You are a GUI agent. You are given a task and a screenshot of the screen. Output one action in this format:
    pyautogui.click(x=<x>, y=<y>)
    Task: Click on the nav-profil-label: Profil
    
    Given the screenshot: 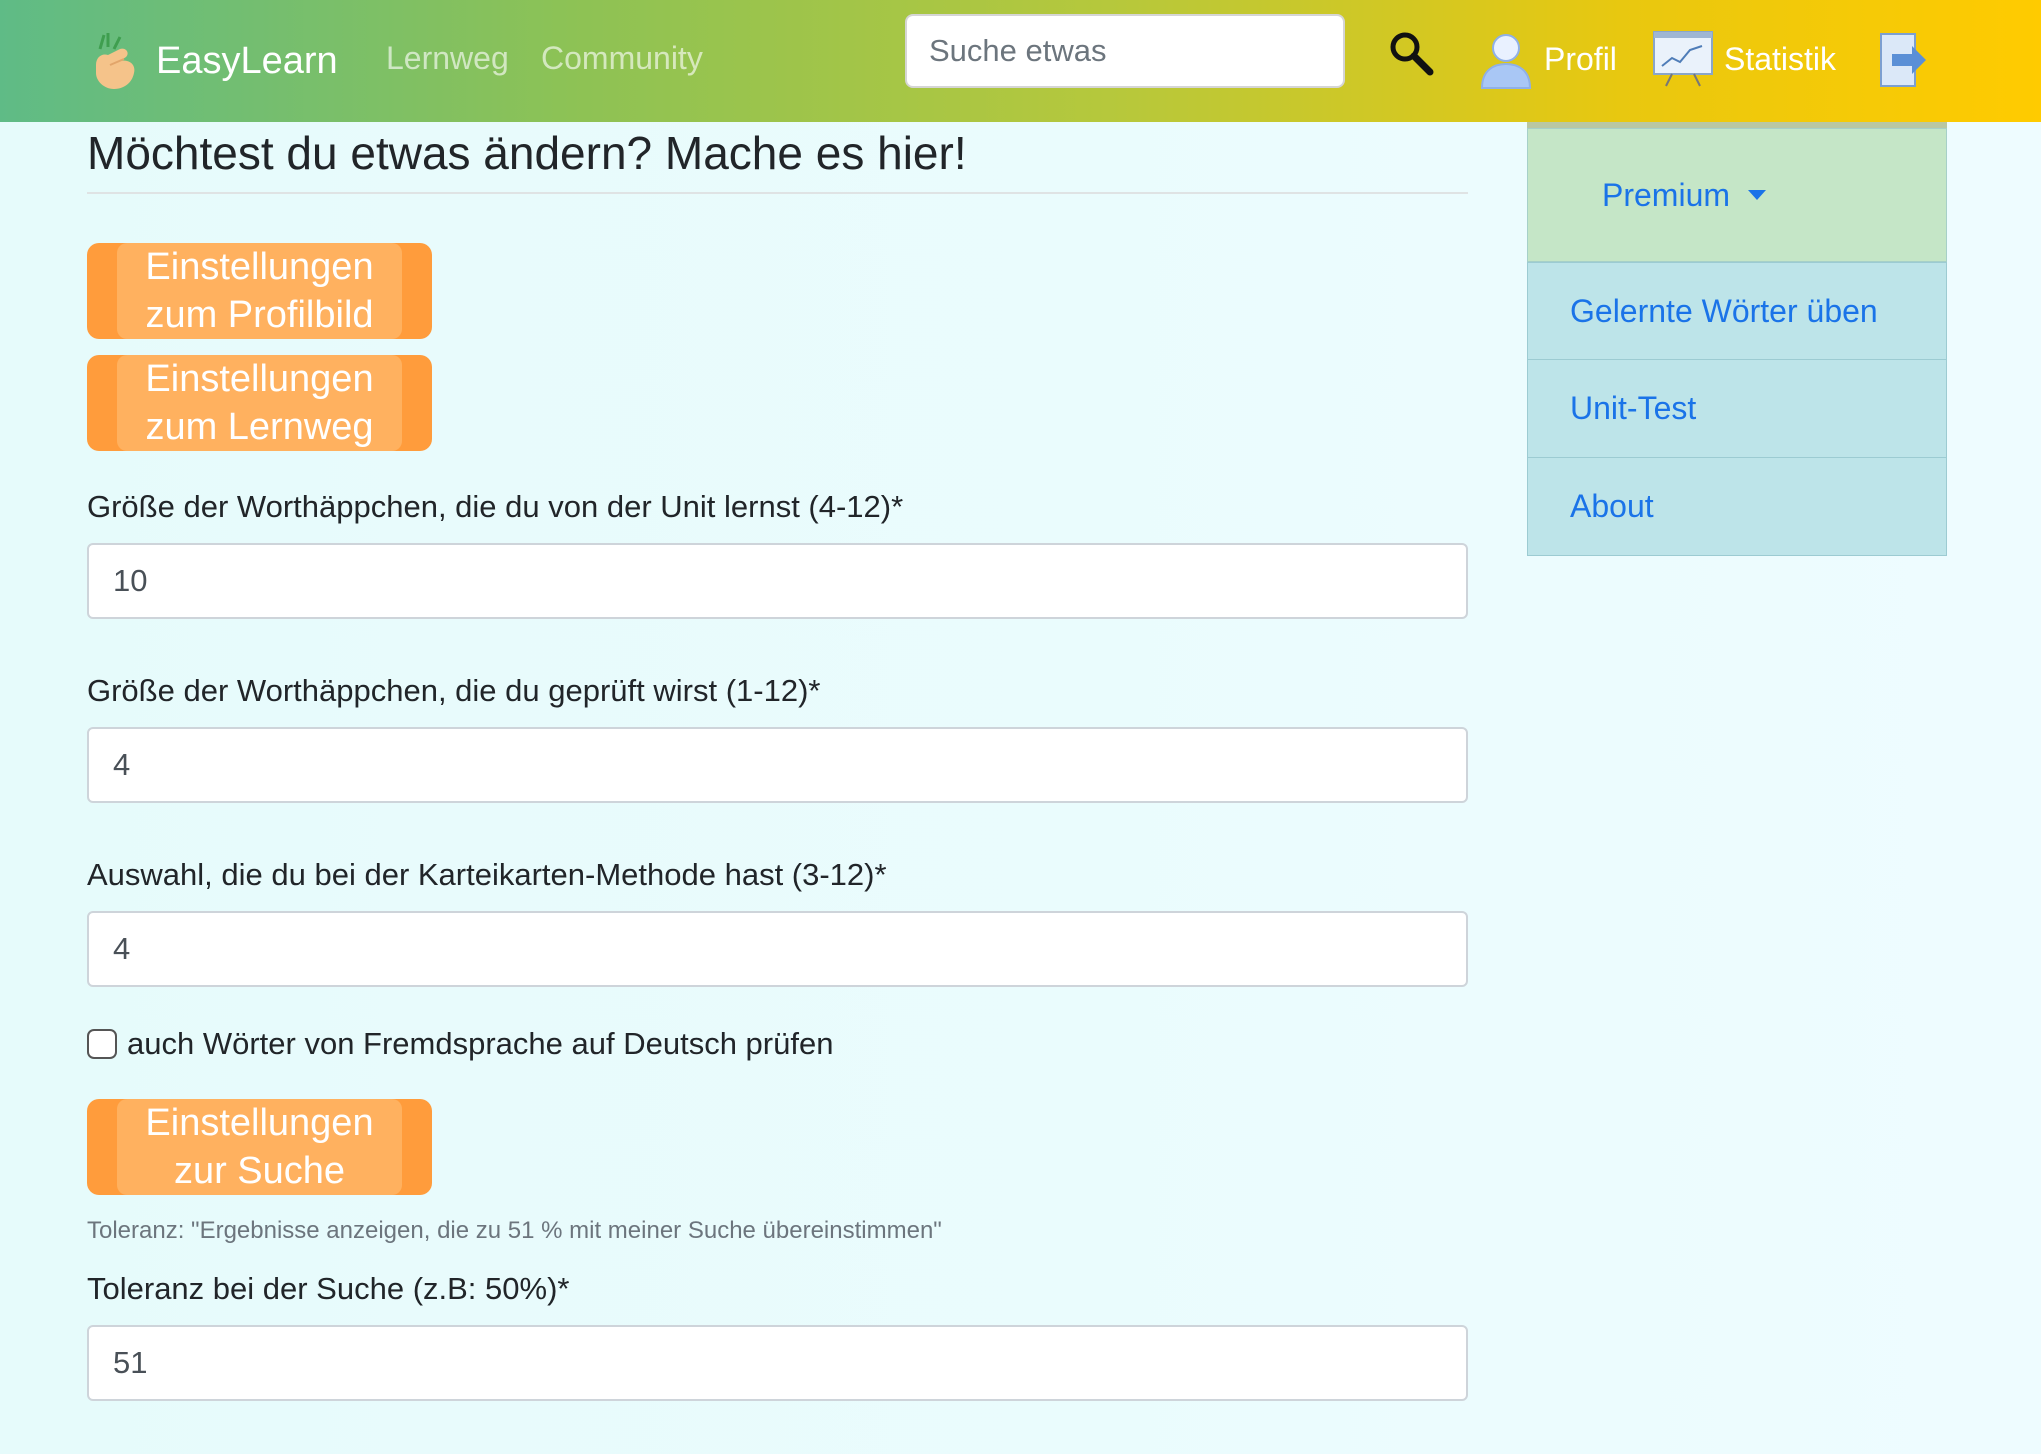 What is the action you would take?
    pyautogui.click(x=1580, y=58)
    